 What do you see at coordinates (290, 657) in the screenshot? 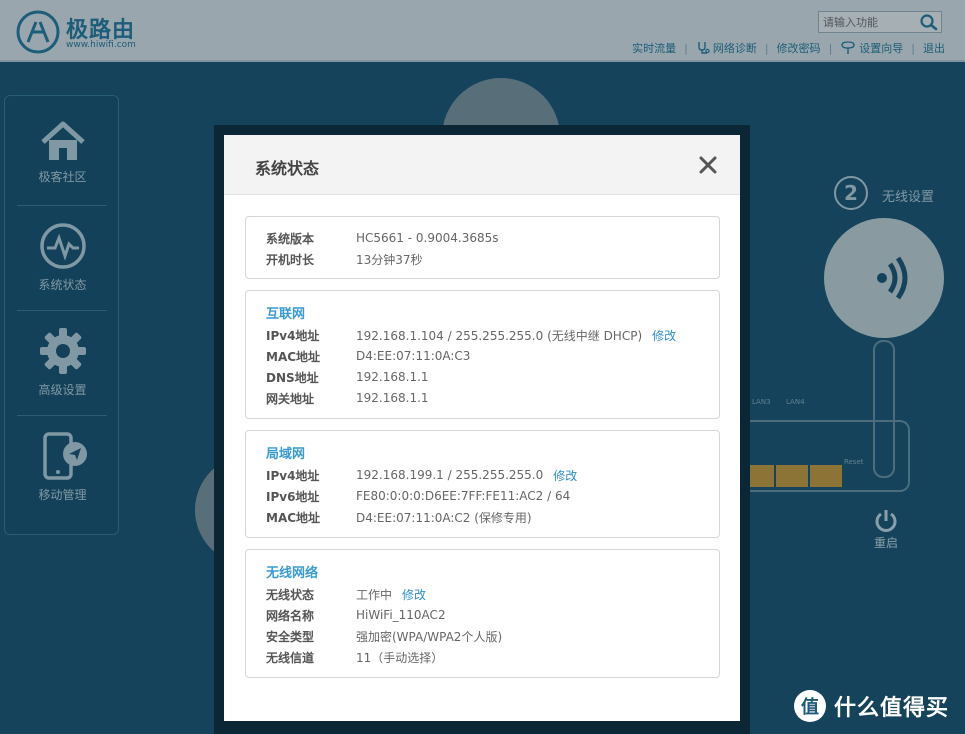
I see `row-key: 无线信道` at bounding box center [290, 657].